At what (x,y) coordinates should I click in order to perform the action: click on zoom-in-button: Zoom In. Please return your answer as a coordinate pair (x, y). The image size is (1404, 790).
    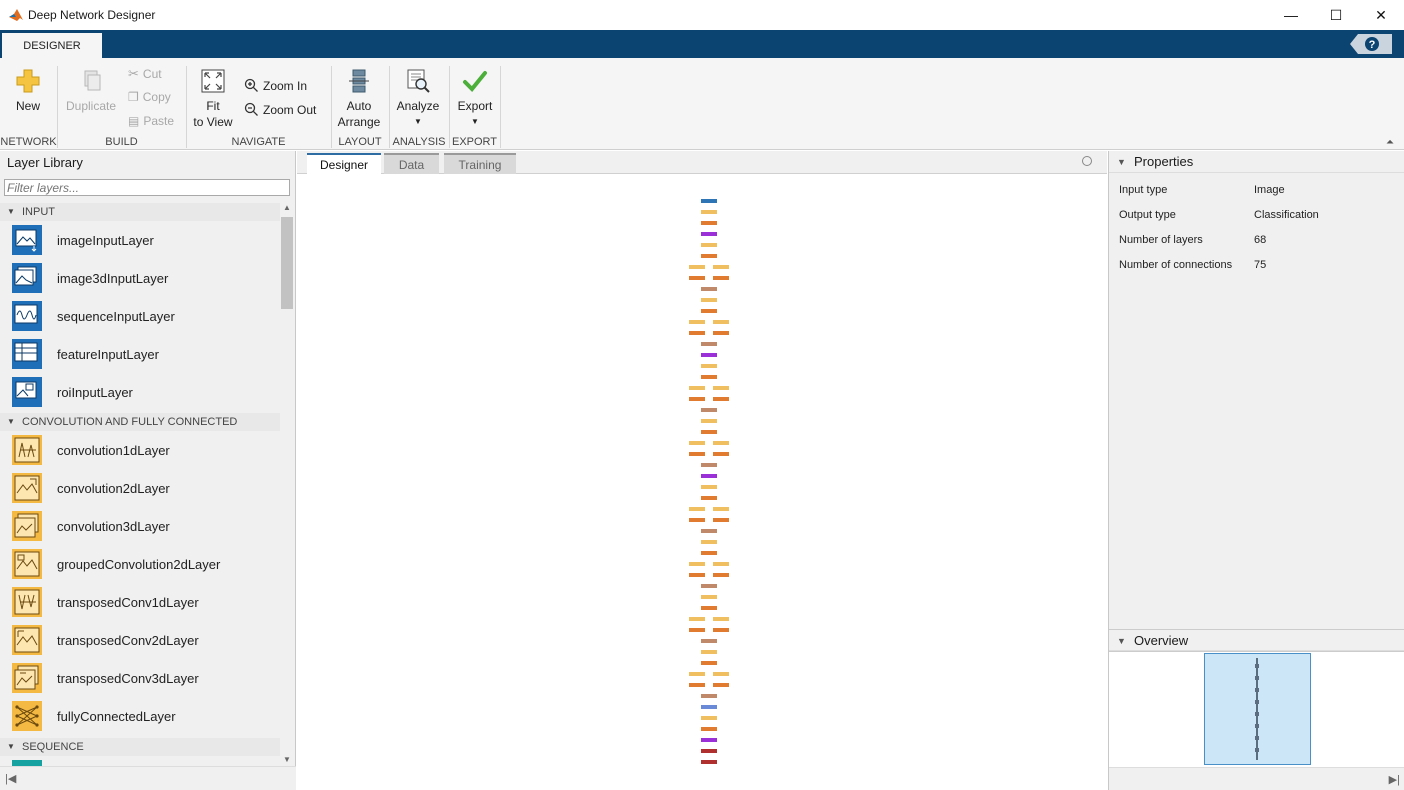
    Looking at the image, I should click on (275, 85).